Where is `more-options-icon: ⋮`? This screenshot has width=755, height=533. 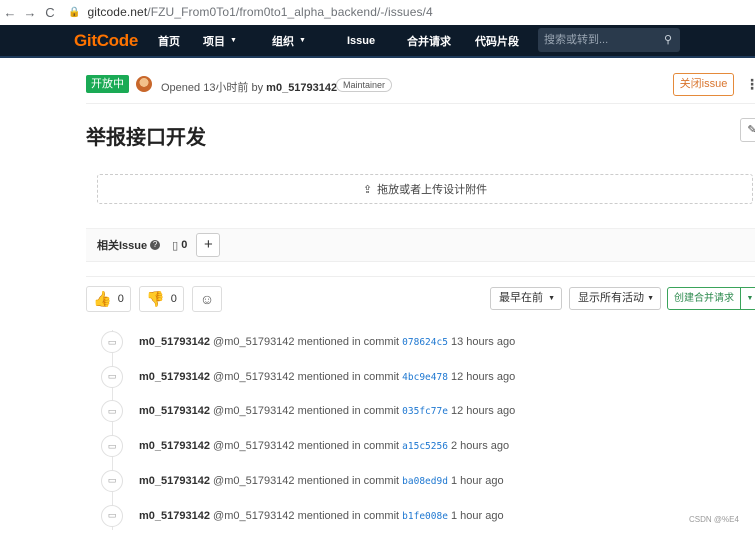 more-options-icon: ⋮ is located at coordinates (750, 84).